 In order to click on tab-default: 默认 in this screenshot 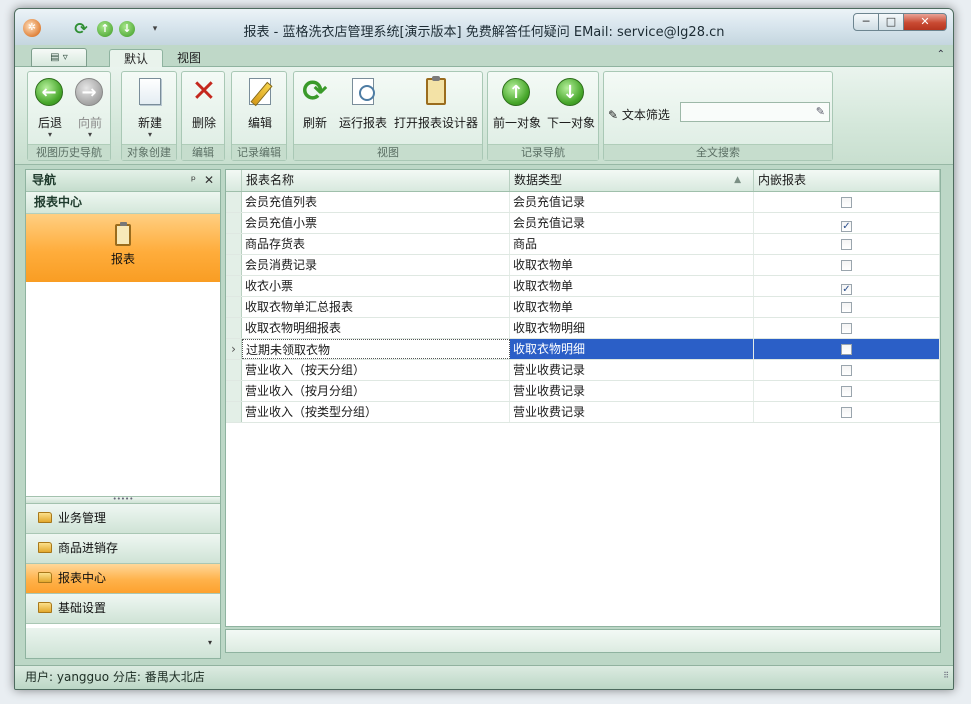, I will do `click(136, 58)`.